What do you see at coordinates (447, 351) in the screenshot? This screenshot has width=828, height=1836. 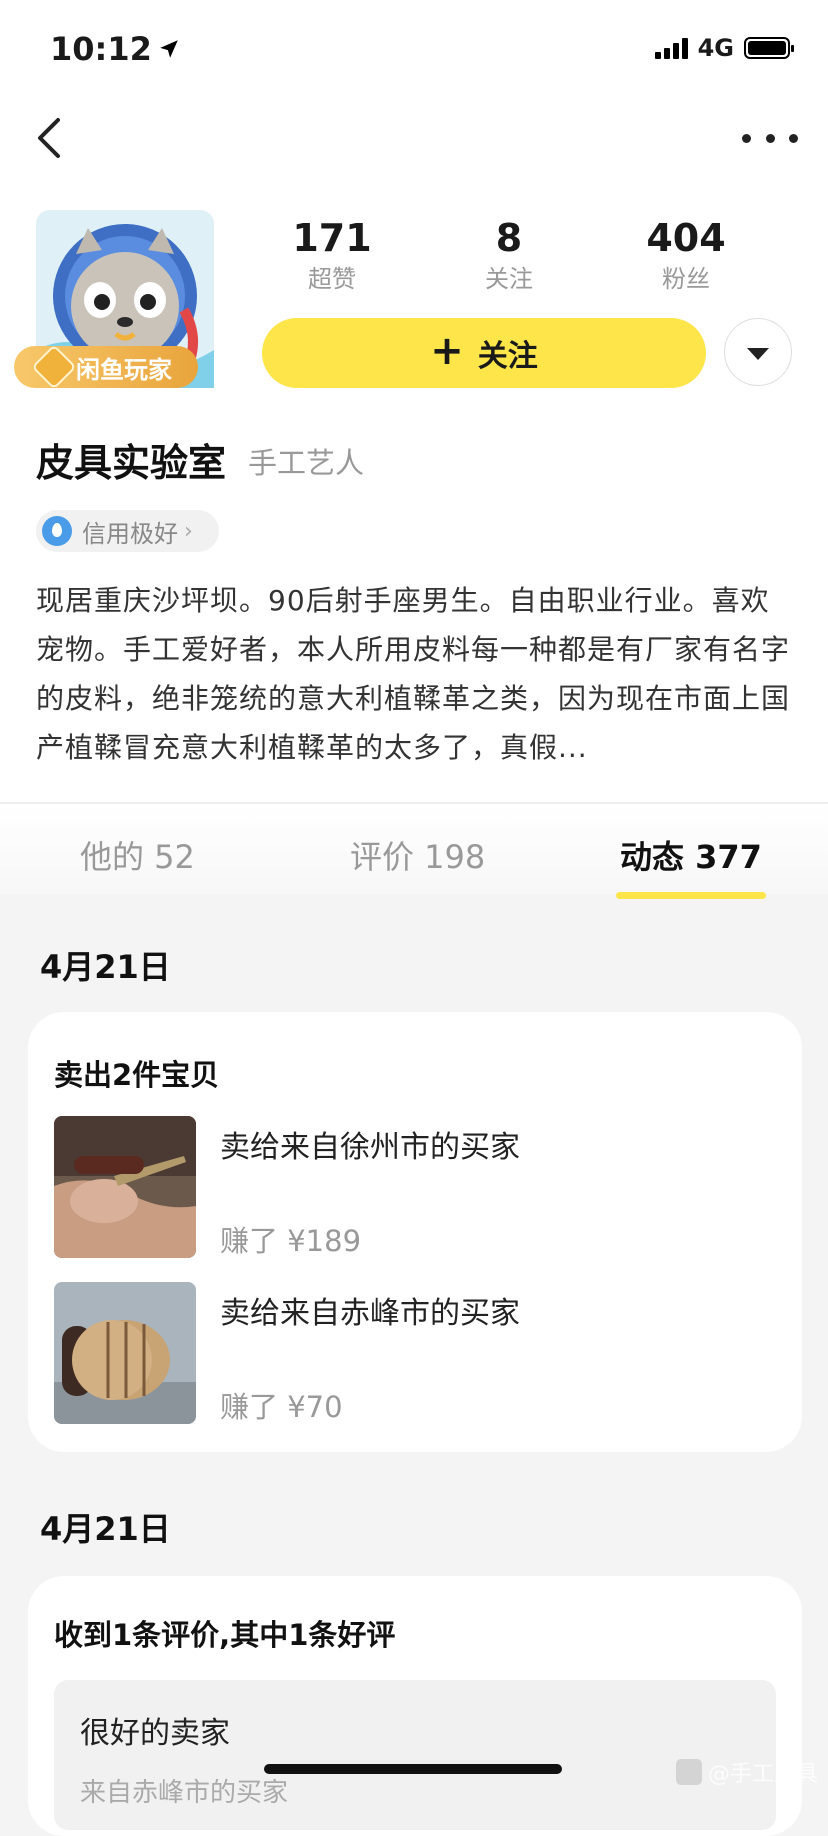 I see `plus-icon: +` at bounding box center [447, 351].